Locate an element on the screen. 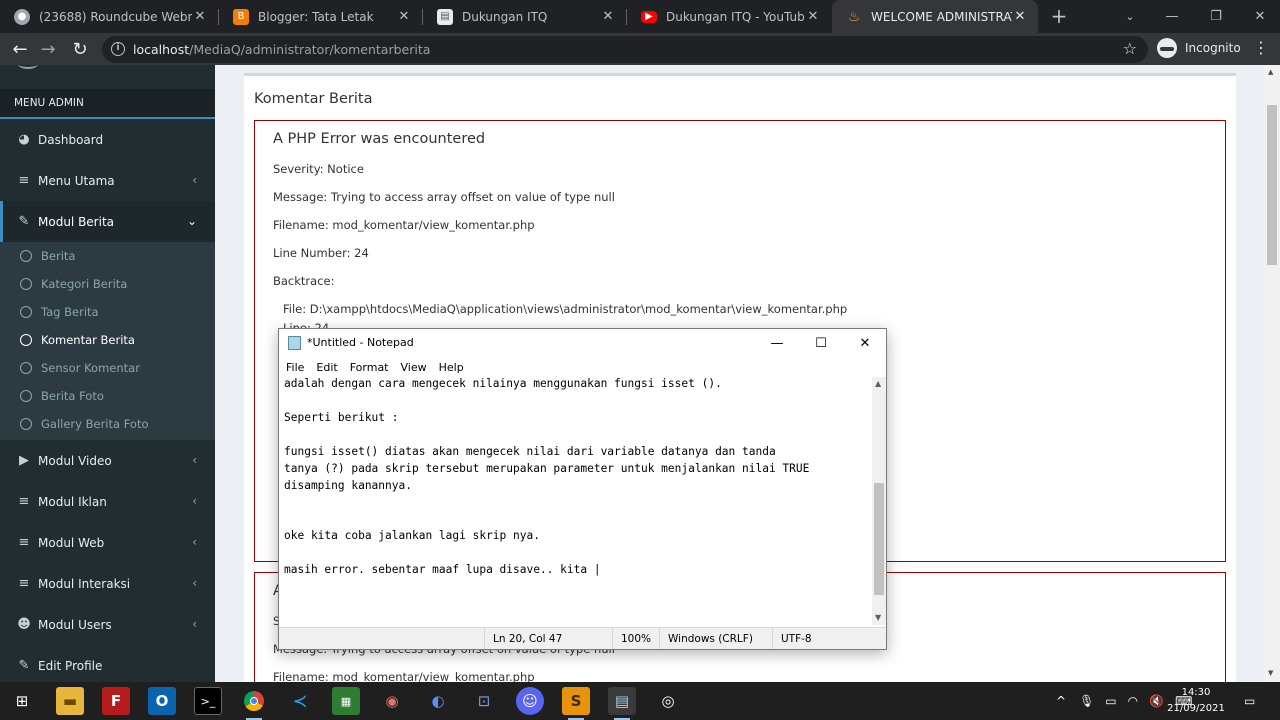  text-line: oke kita coba jalankan lagi skrip nya. is located at coordinates (412, 535).